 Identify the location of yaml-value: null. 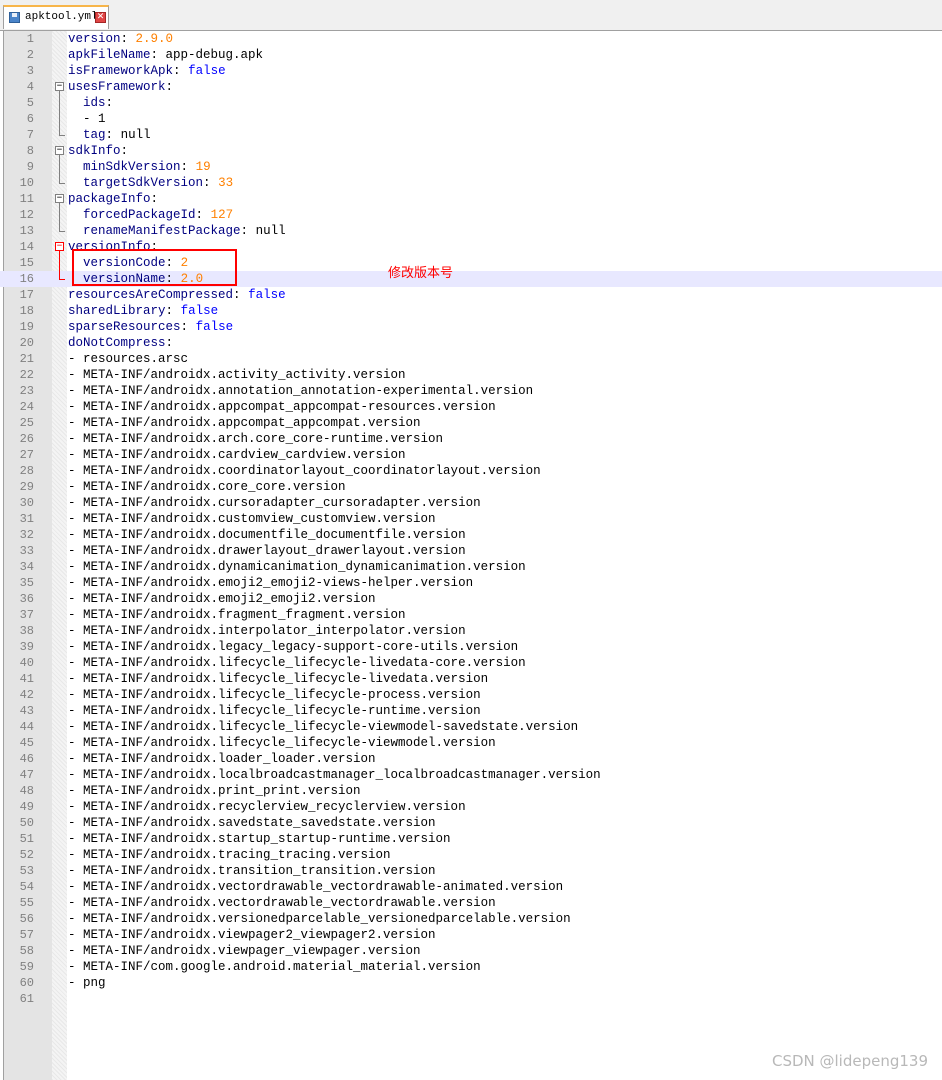
(135, 135).